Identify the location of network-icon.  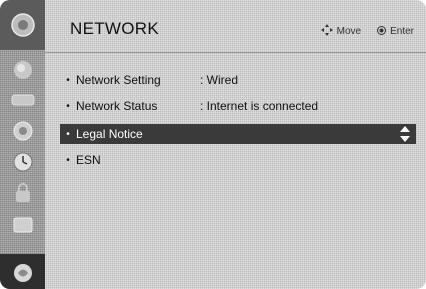
(23, 272).